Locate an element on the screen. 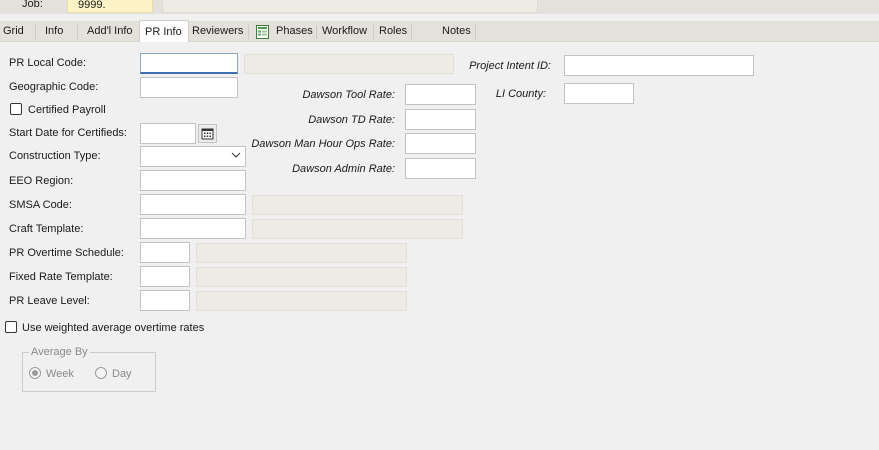 This screenshot has width=879, height=450. craft-template-label: Craft Template: is located at coordinates (46, 229).